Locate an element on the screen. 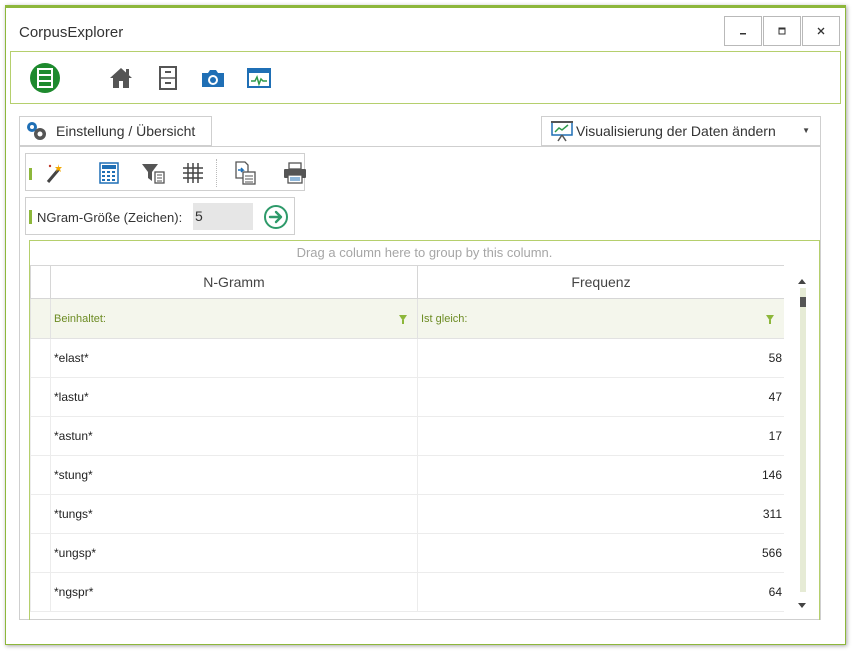  ngram-cell: *tungs* is located at coordinates (233, 514).